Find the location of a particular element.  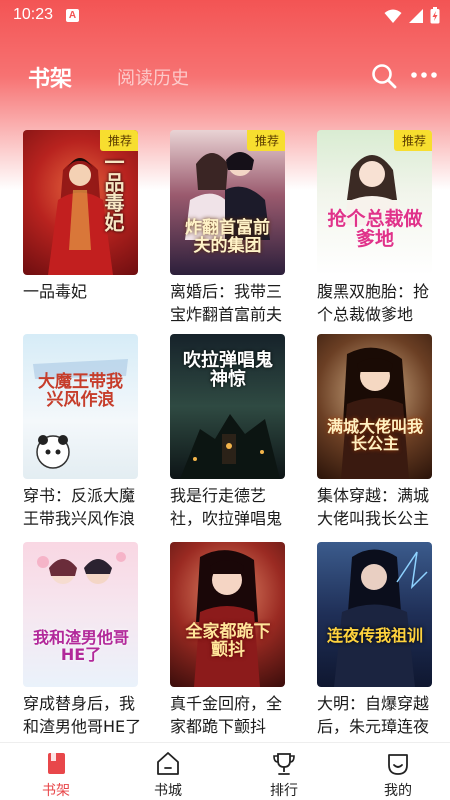

cover-title-text: 大魔王带我兴风作浪 is located at coordinates (80, 391).